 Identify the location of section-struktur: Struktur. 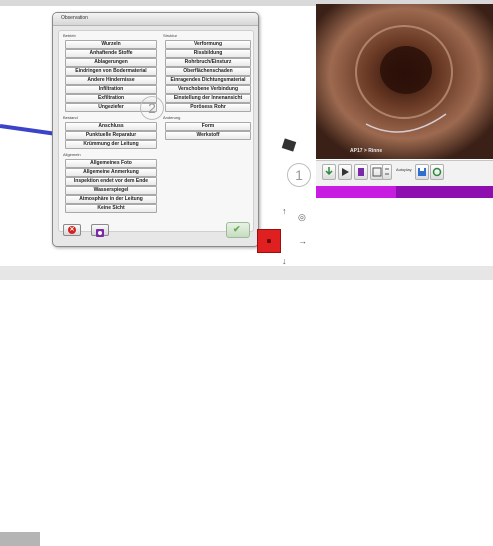
(170, 35).